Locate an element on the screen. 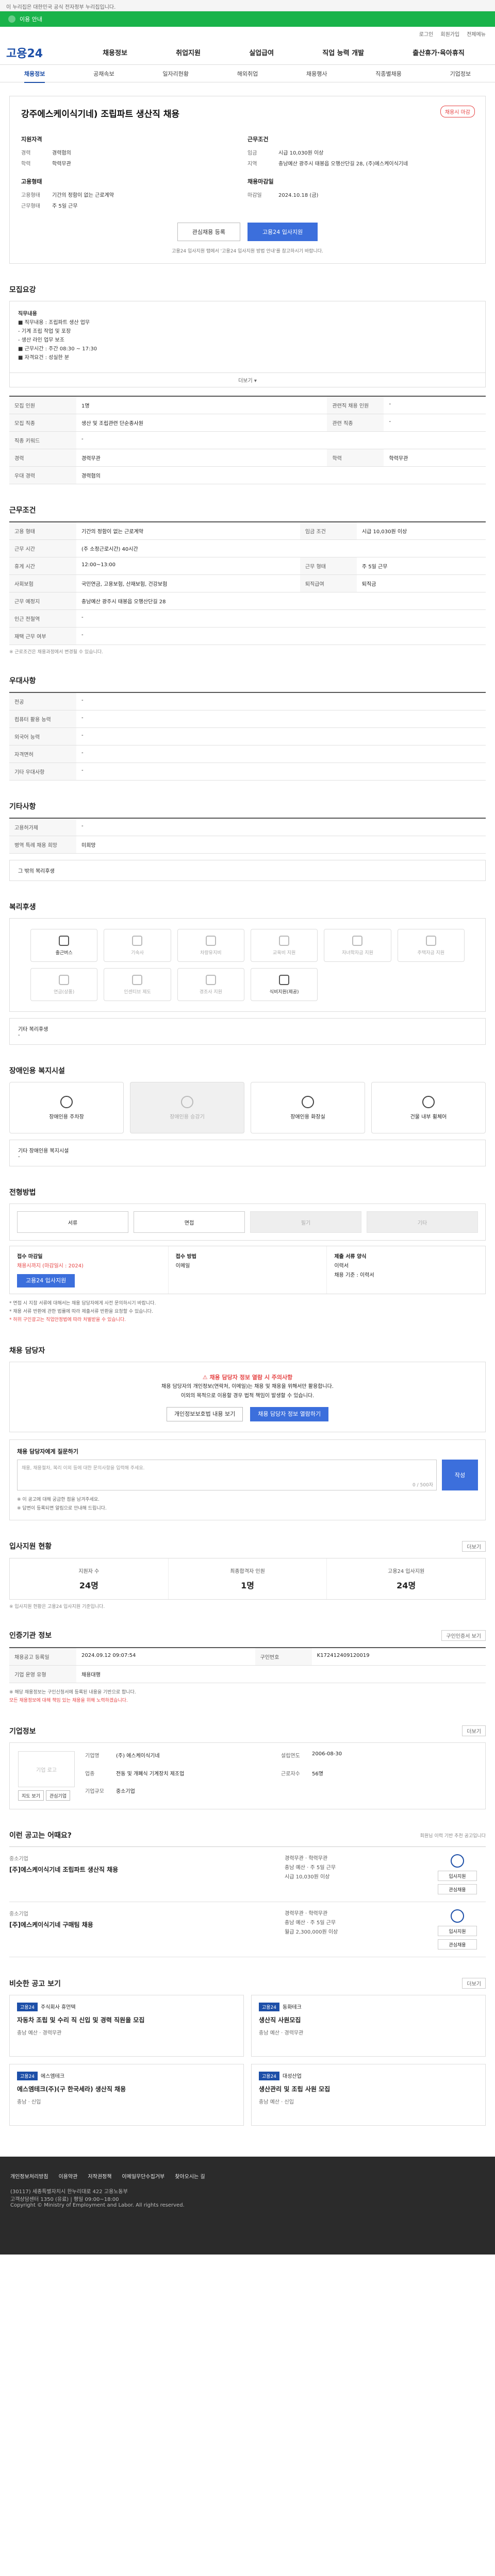 The image size is (495, 2576). section-title-company: 기업정보 더보기 is located at coordinates (247, 1731).